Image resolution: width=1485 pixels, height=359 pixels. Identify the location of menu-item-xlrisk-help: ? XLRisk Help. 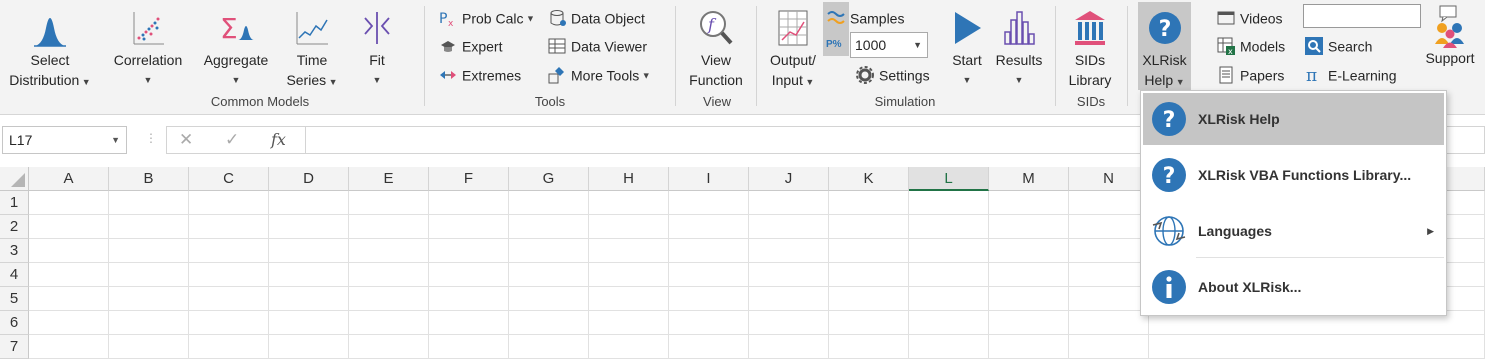
(1293, 119).